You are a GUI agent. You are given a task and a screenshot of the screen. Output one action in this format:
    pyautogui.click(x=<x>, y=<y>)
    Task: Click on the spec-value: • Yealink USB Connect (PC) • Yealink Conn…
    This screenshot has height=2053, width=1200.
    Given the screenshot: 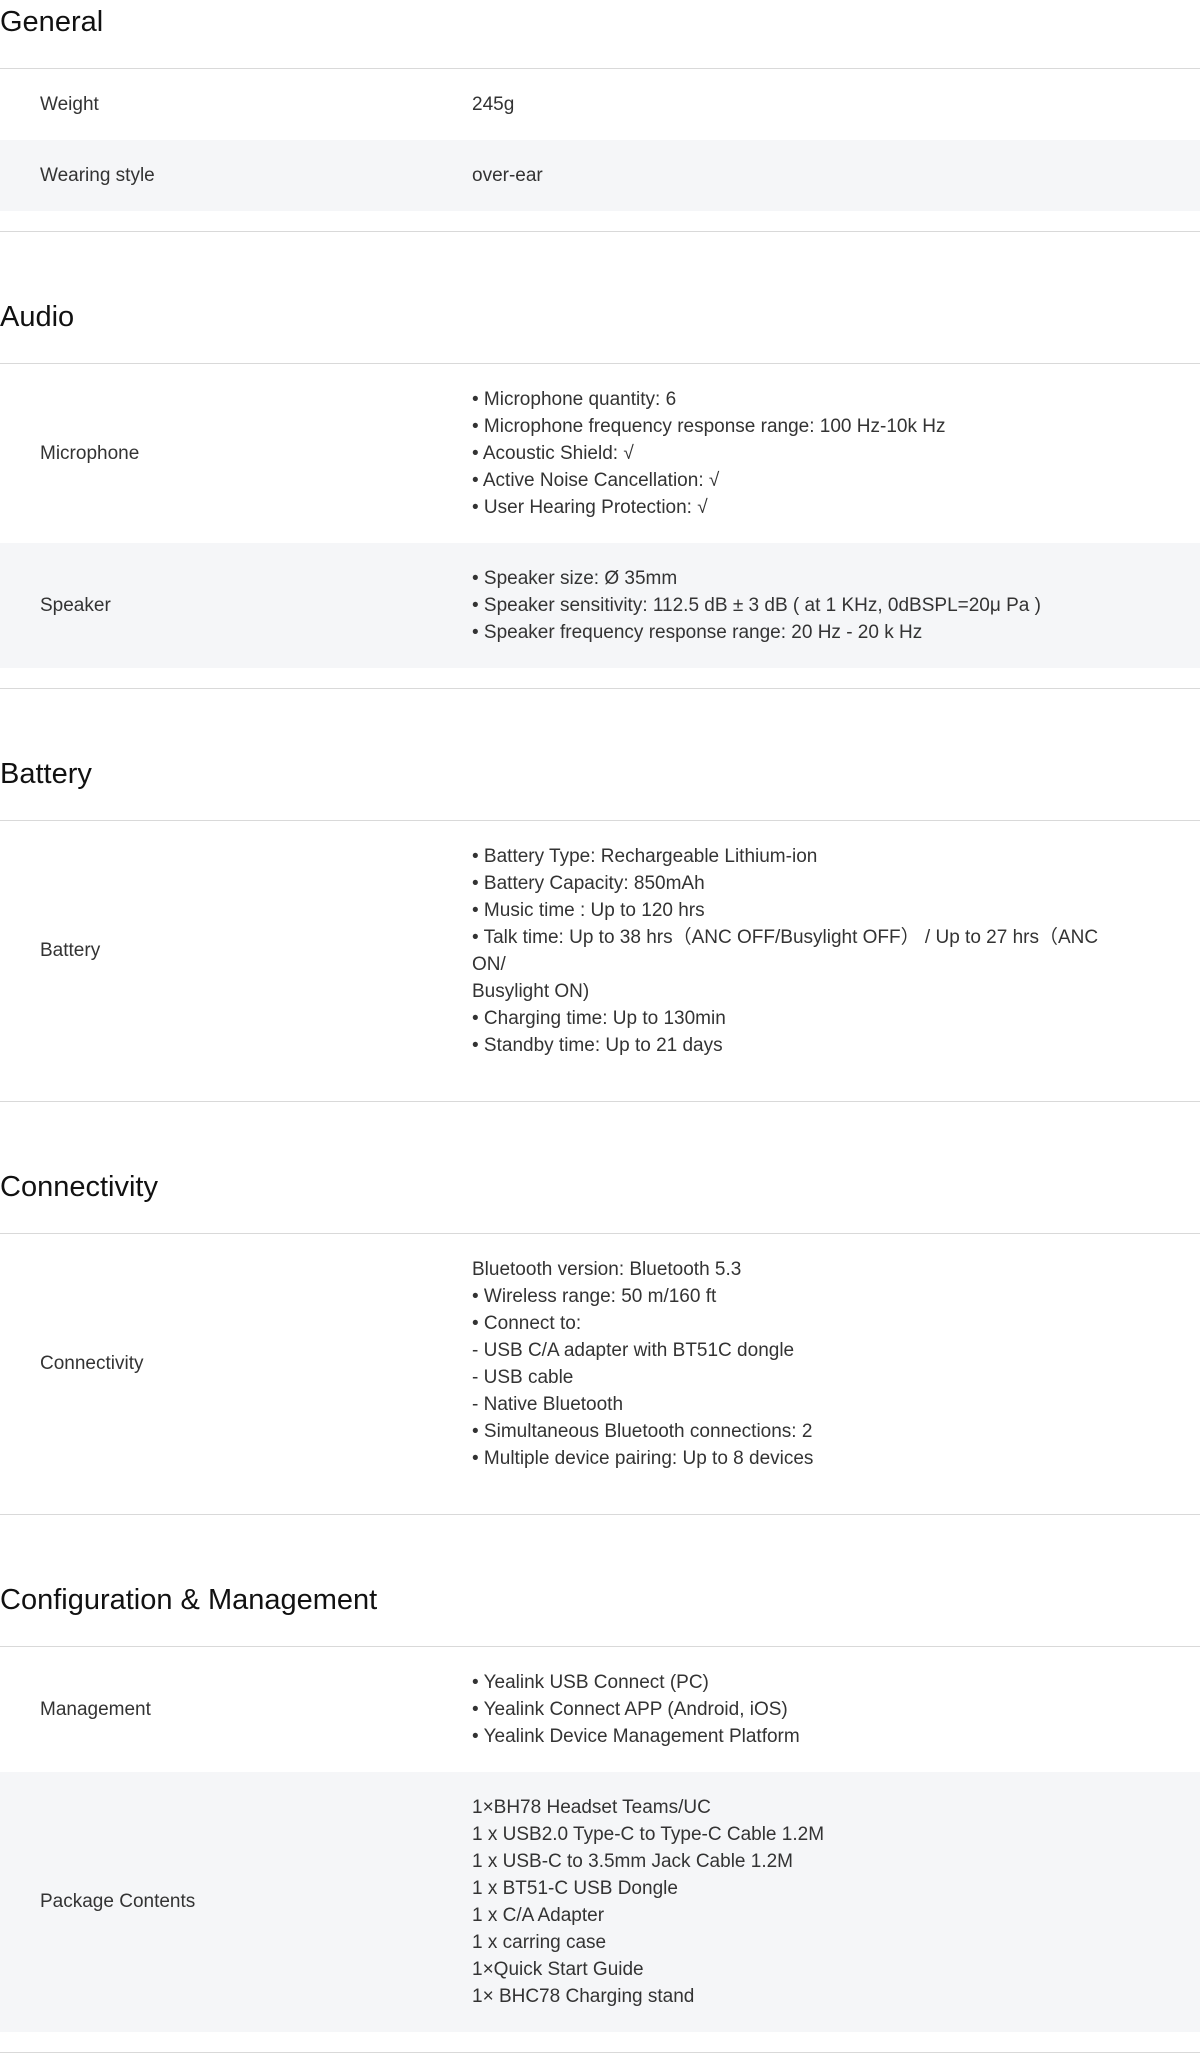 What is the action you would take?
    pyautogui.click(x=777, y=1709)
    